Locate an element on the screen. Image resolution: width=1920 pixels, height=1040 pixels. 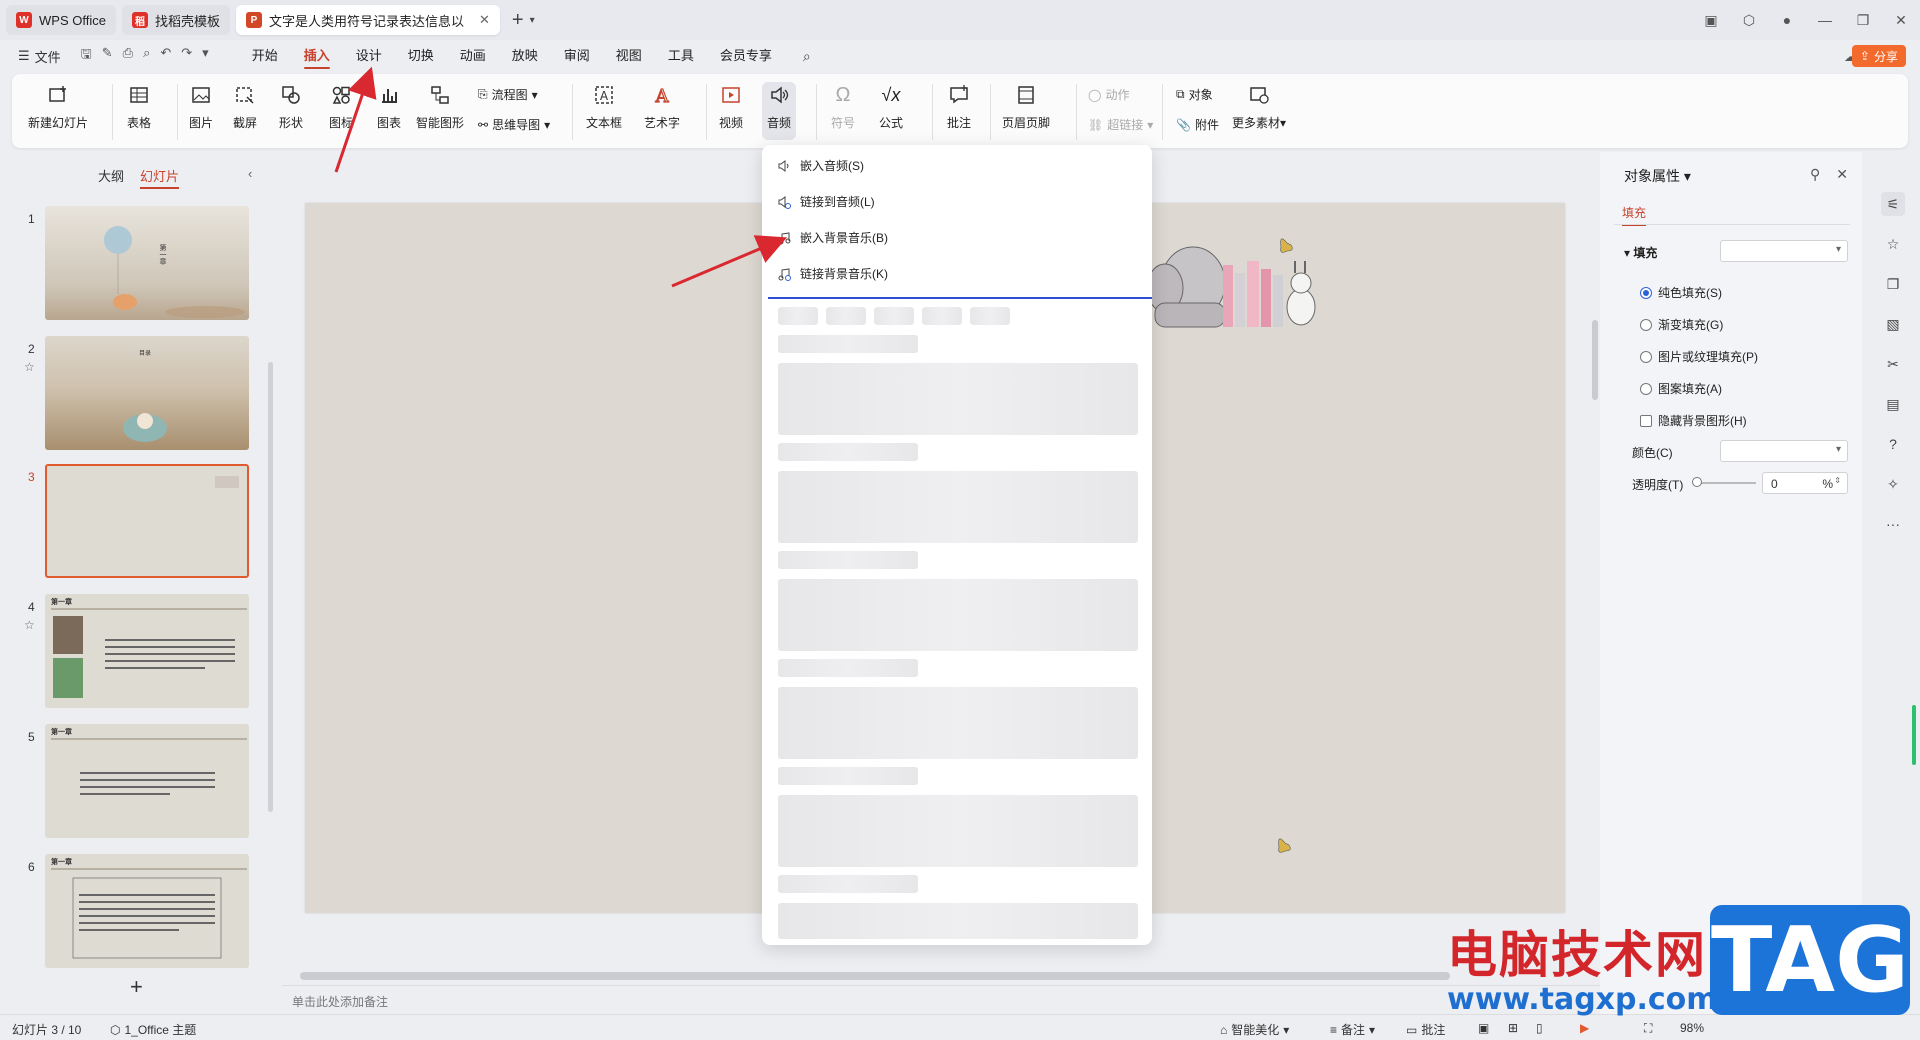
menu-slideshow: 放映 is located at coordinates (525, 56).